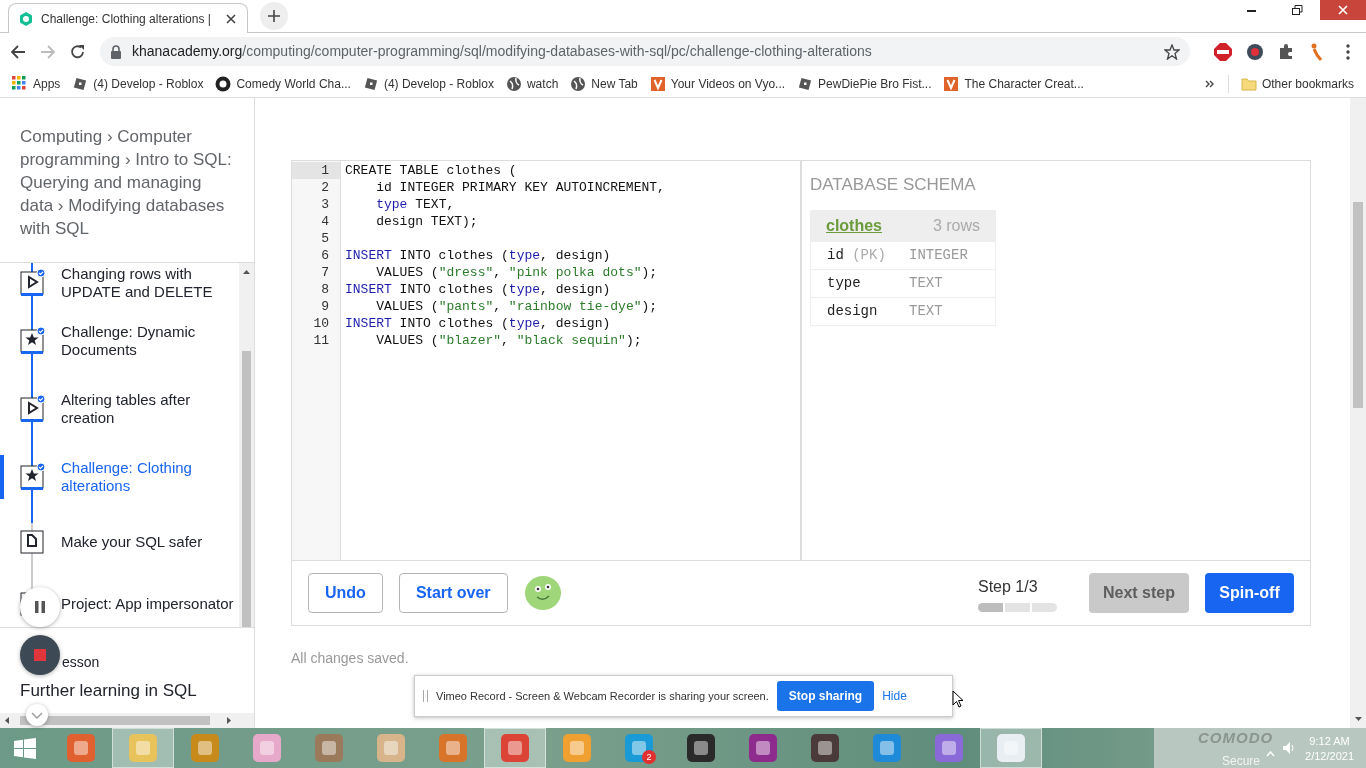 The width and height of the screenshot is (1366, 768). What do you see at coordinates (325, 187) in the screenshot?
I see `line-number: 2` at bounding box center [325, 187].